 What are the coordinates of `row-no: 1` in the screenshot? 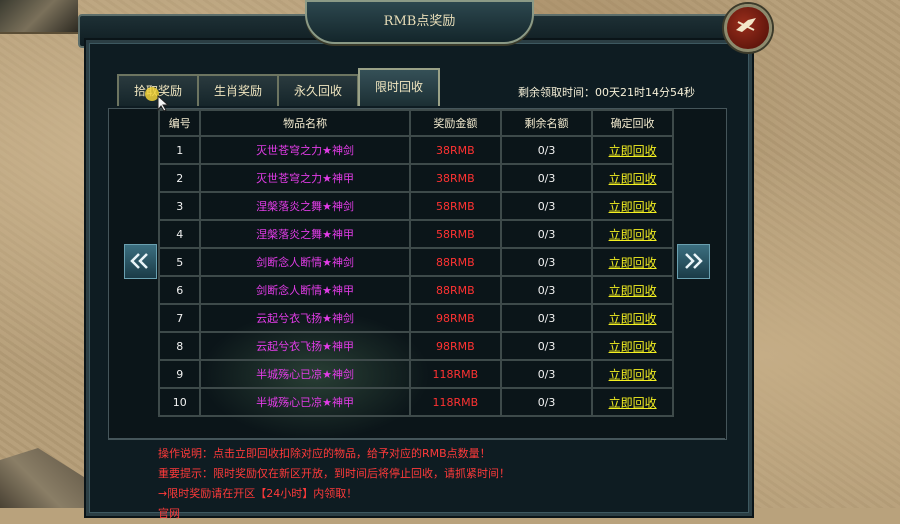 It's located at (179, 150).